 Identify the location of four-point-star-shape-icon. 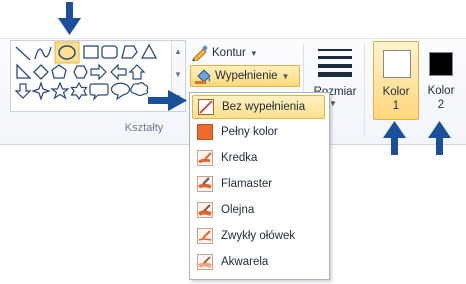
(41, 91).